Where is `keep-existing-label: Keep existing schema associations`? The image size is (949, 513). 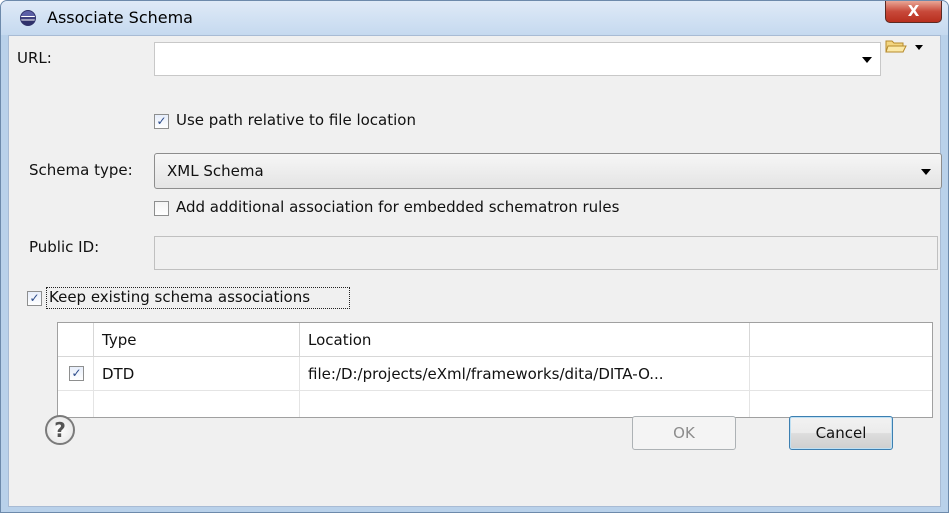
keep-existing-label: Keep existing schema associations is located at coordinates (180, 297).